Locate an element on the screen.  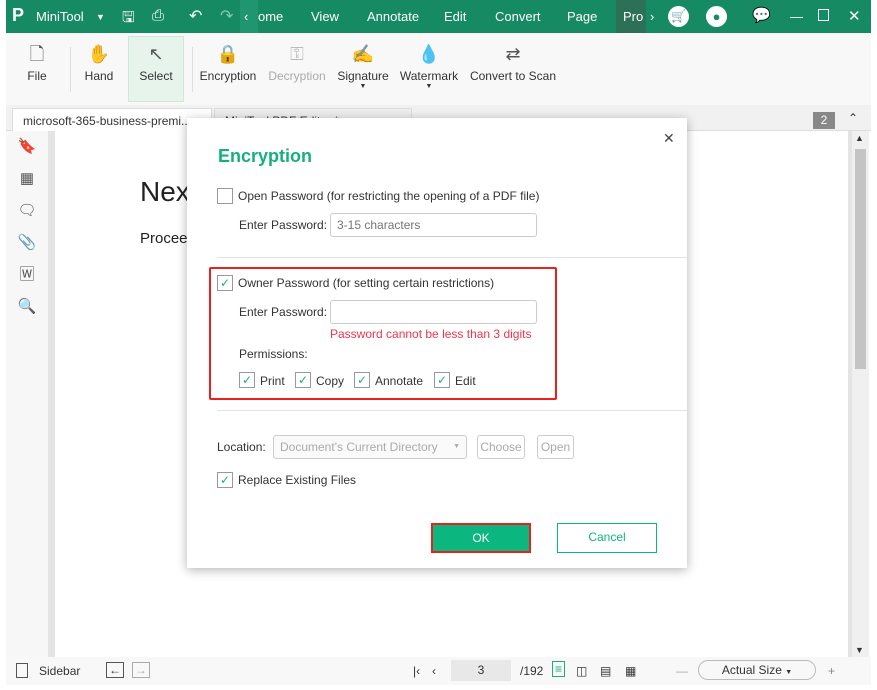
lock-shield-icon: 🔒 is located at coordinates (228, 54).